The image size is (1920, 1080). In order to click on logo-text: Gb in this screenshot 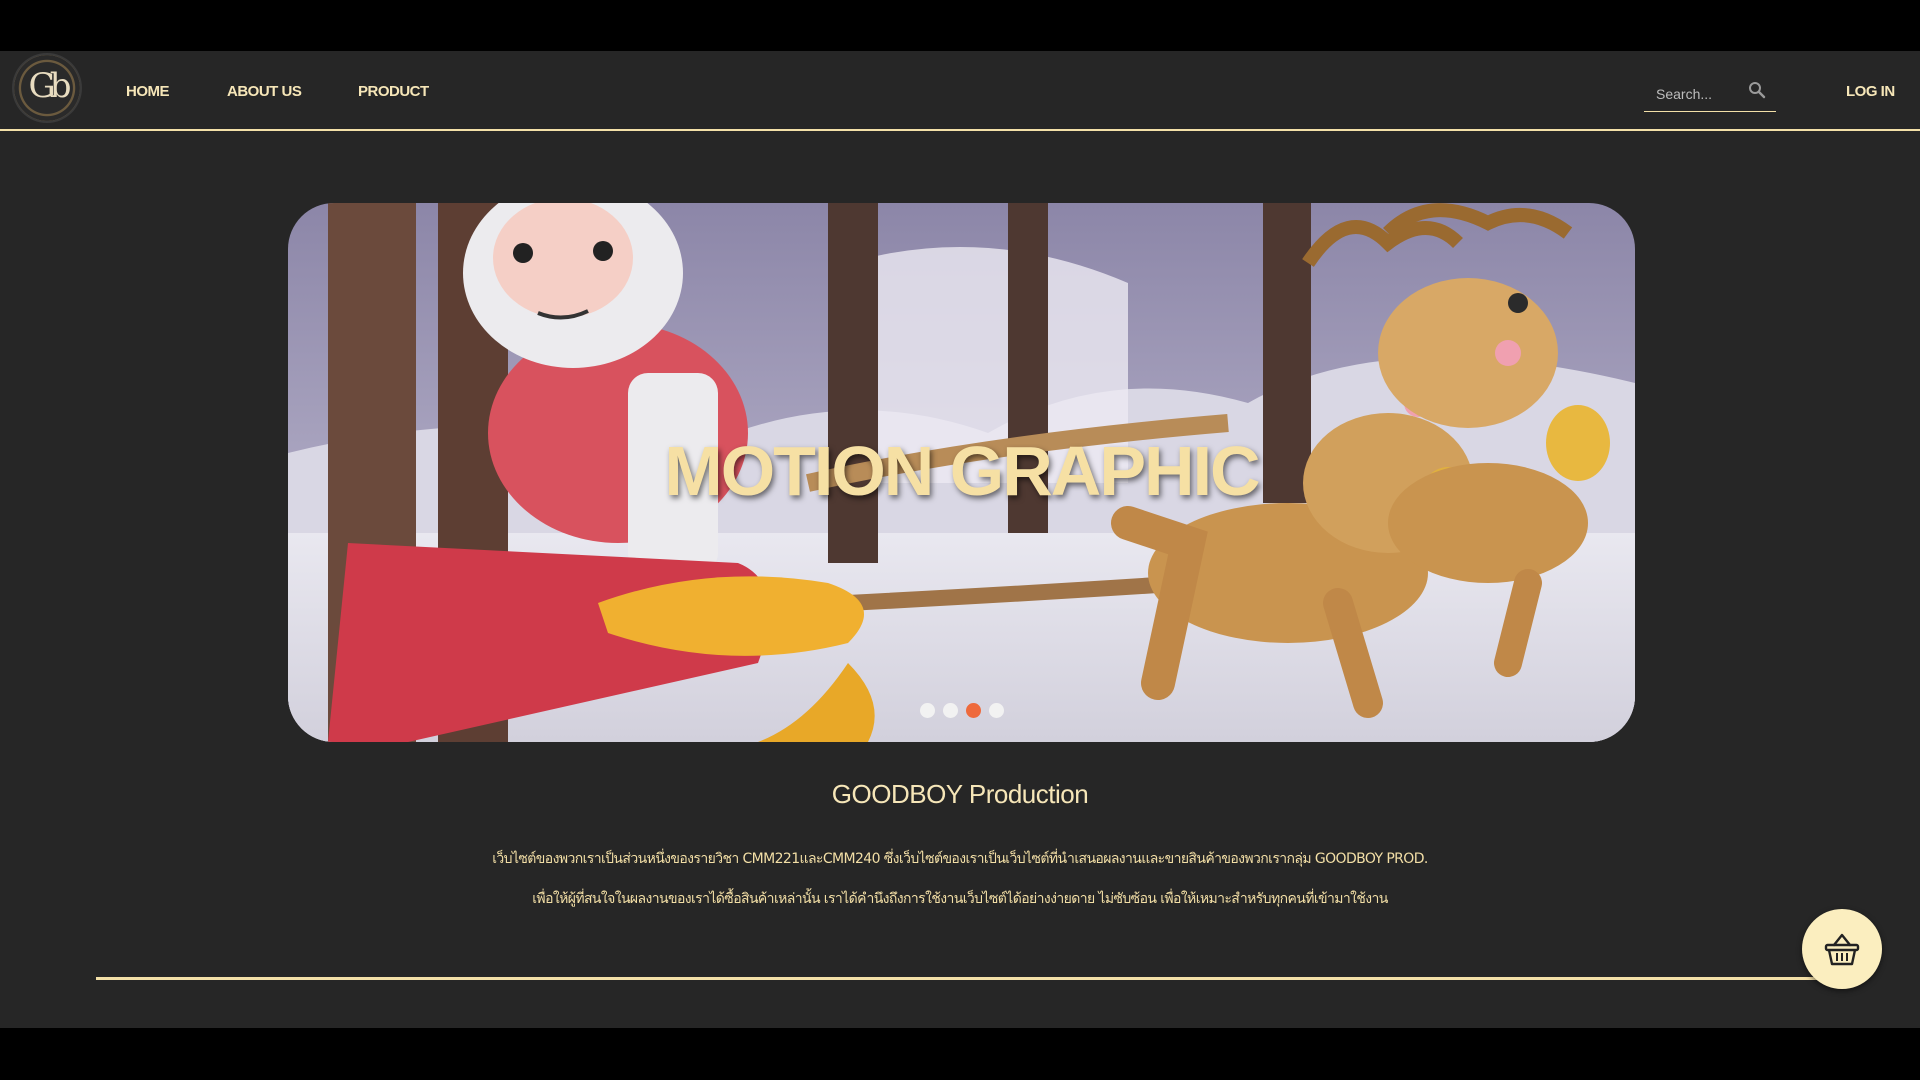, I will do `click(50, 86)`.